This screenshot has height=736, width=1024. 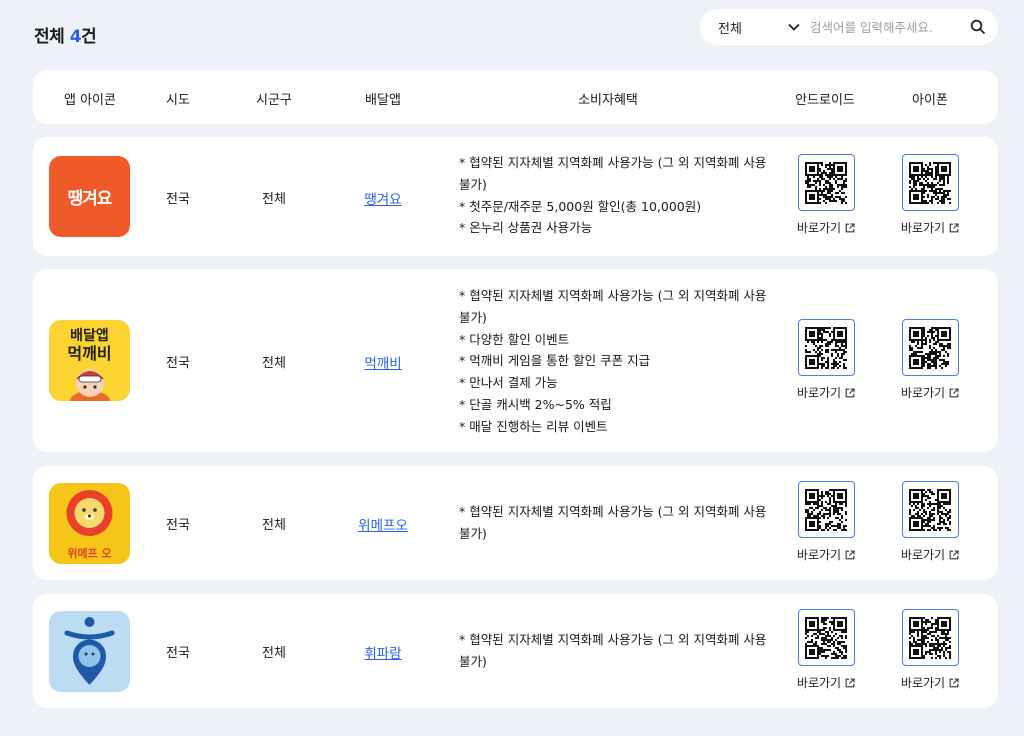 I want to click on total-count: 4, so click(x=75, y=37).